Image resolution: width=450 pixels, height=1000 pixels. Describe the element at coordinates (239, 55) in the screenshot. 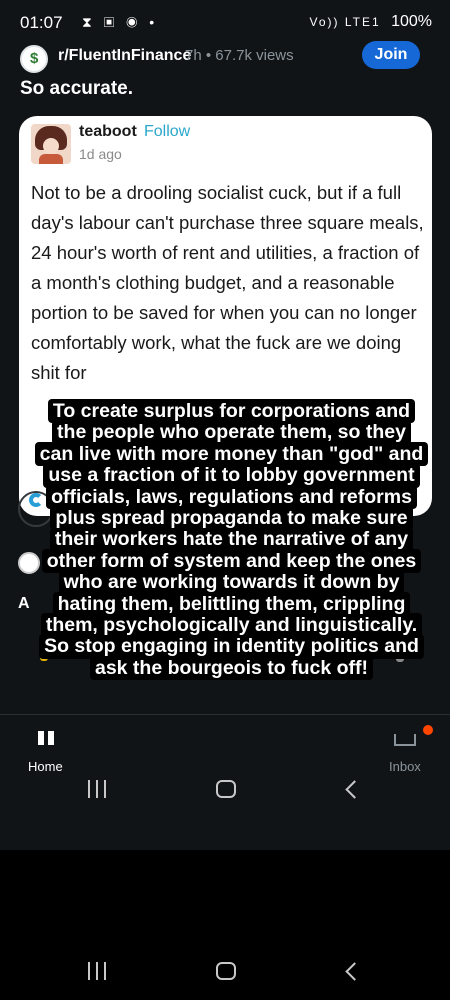

I see `post-meta: 7h • 67.7k views` at that location.